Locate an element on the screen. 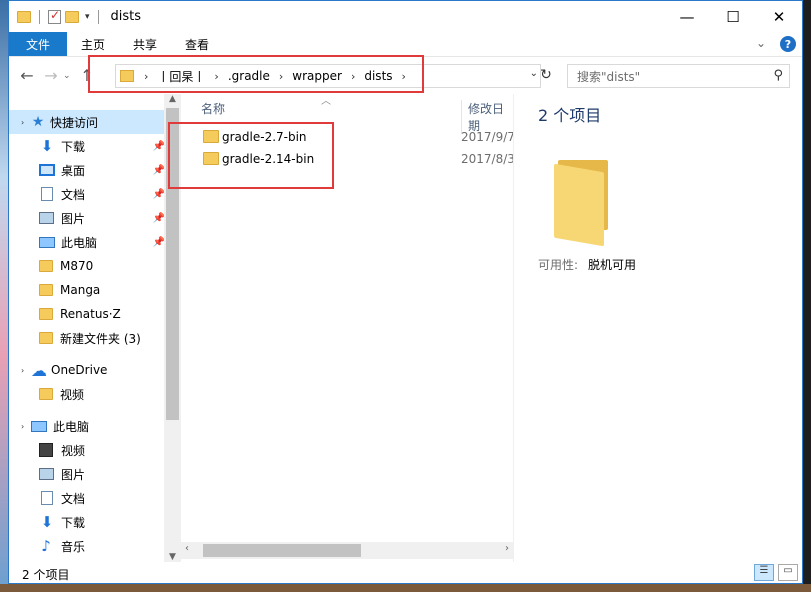 The image size is (811, 592). breadcrumb-item: .gradle is located at coordinates (249, 76).